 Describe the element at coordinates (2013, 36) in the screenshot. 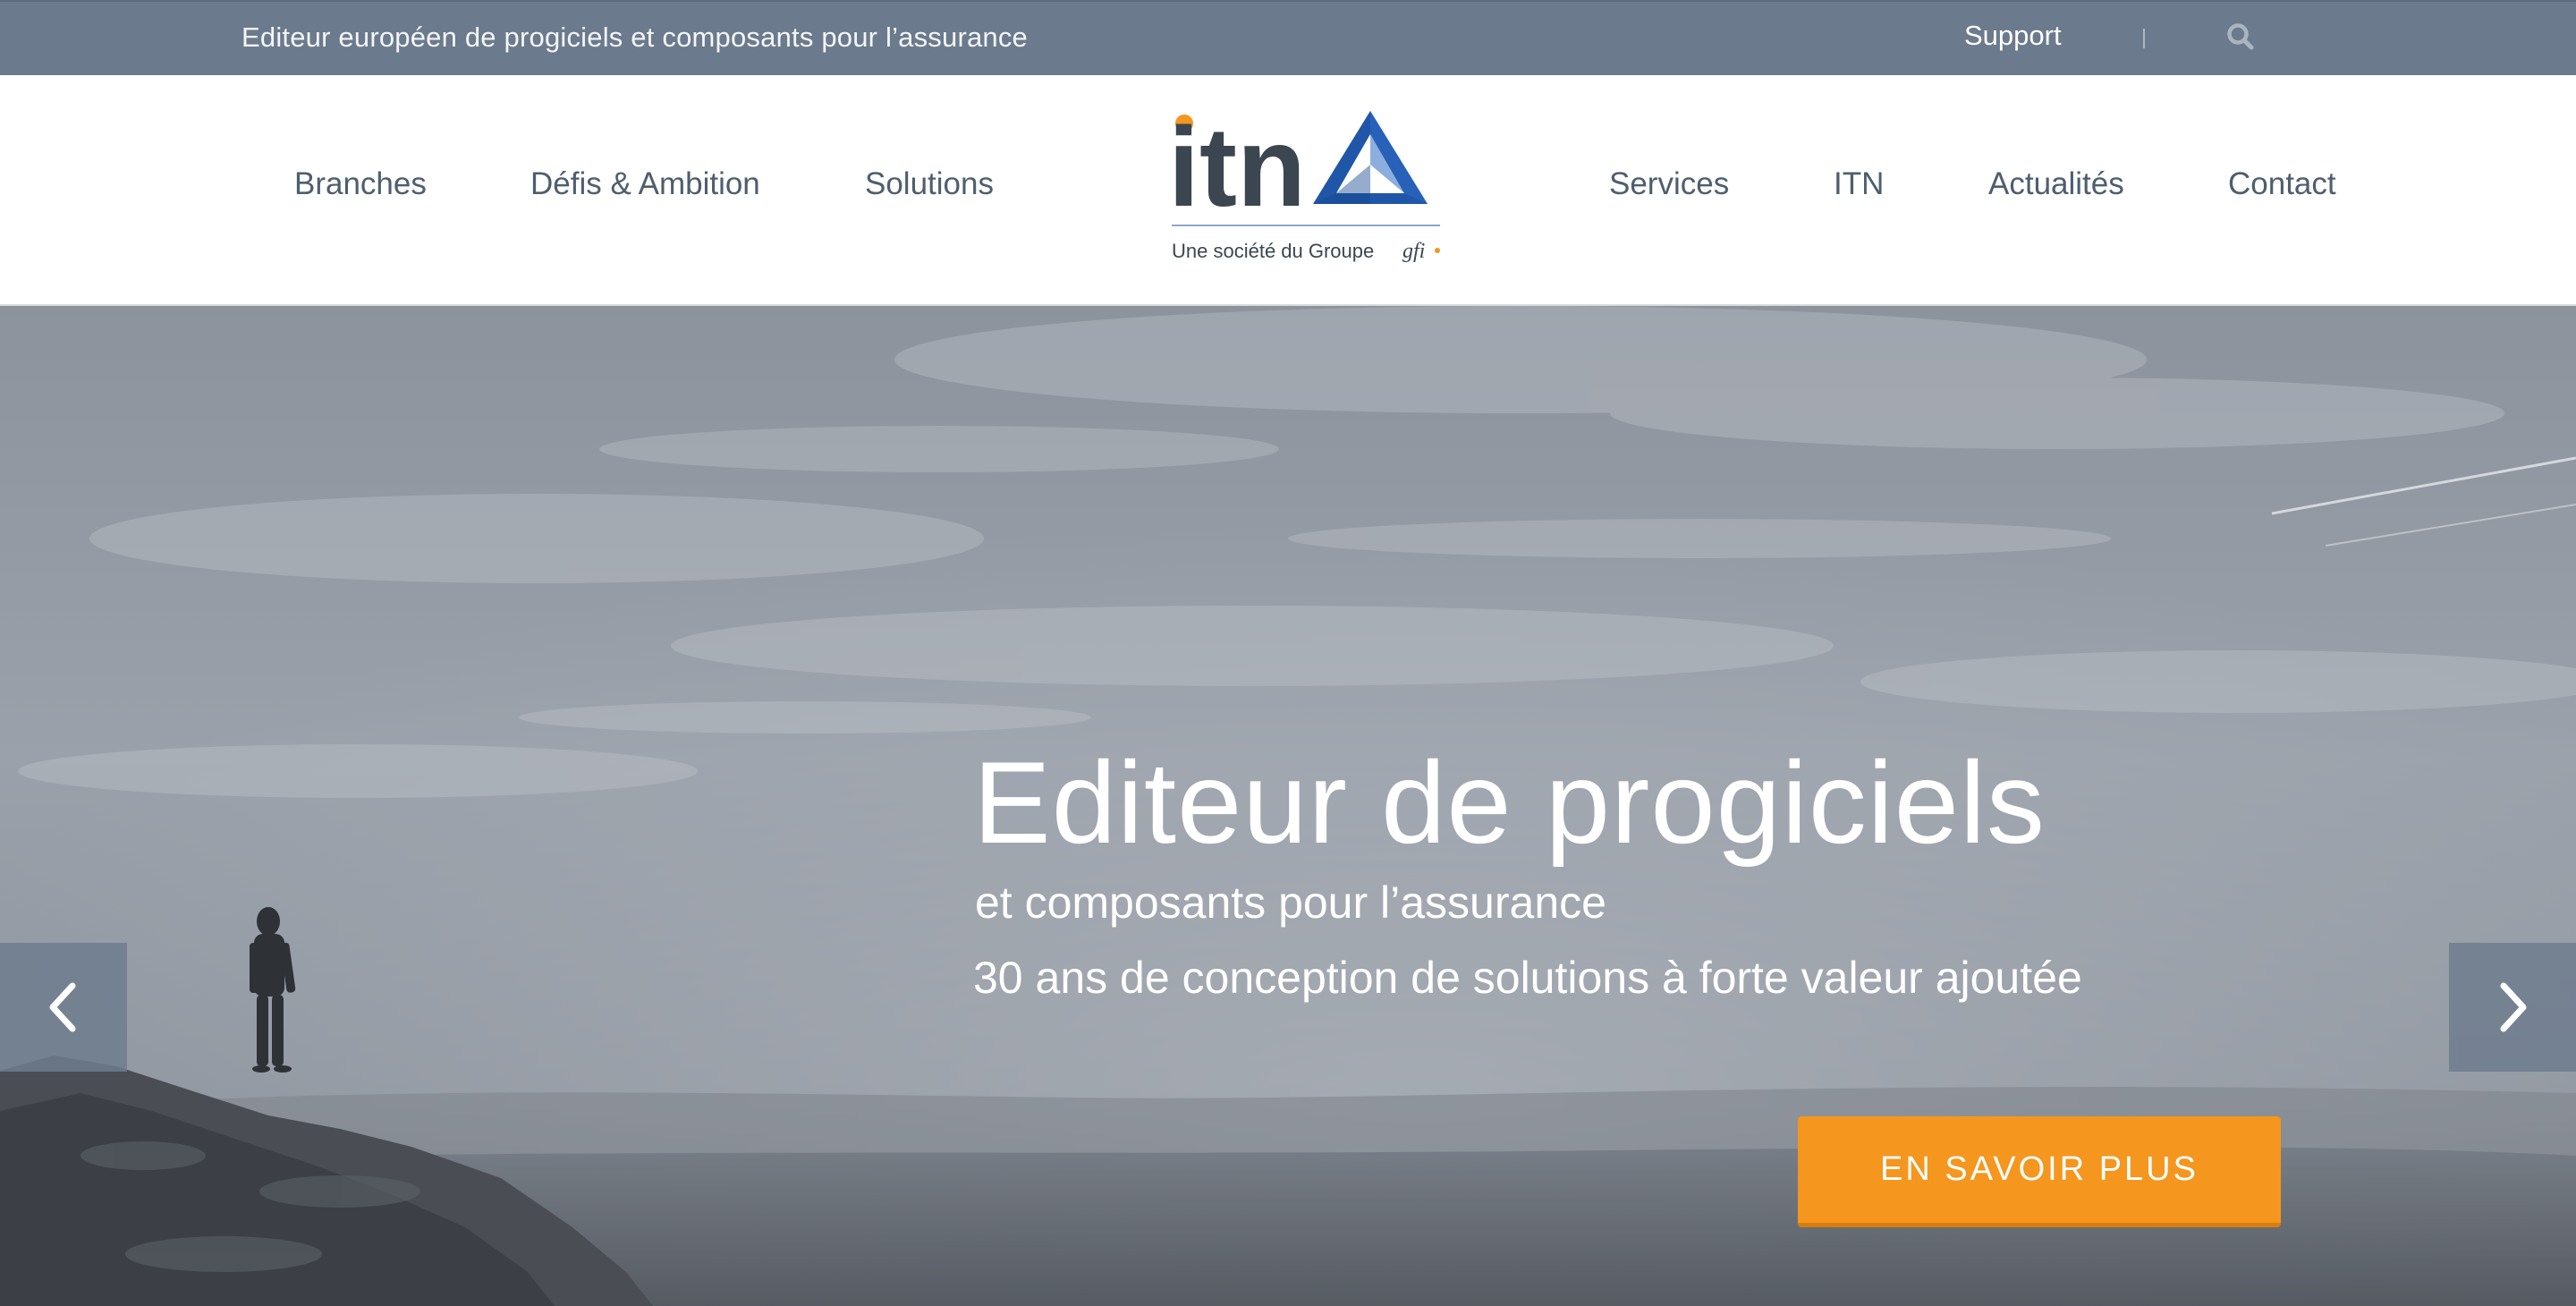

I see `support-link: Support` at that location.